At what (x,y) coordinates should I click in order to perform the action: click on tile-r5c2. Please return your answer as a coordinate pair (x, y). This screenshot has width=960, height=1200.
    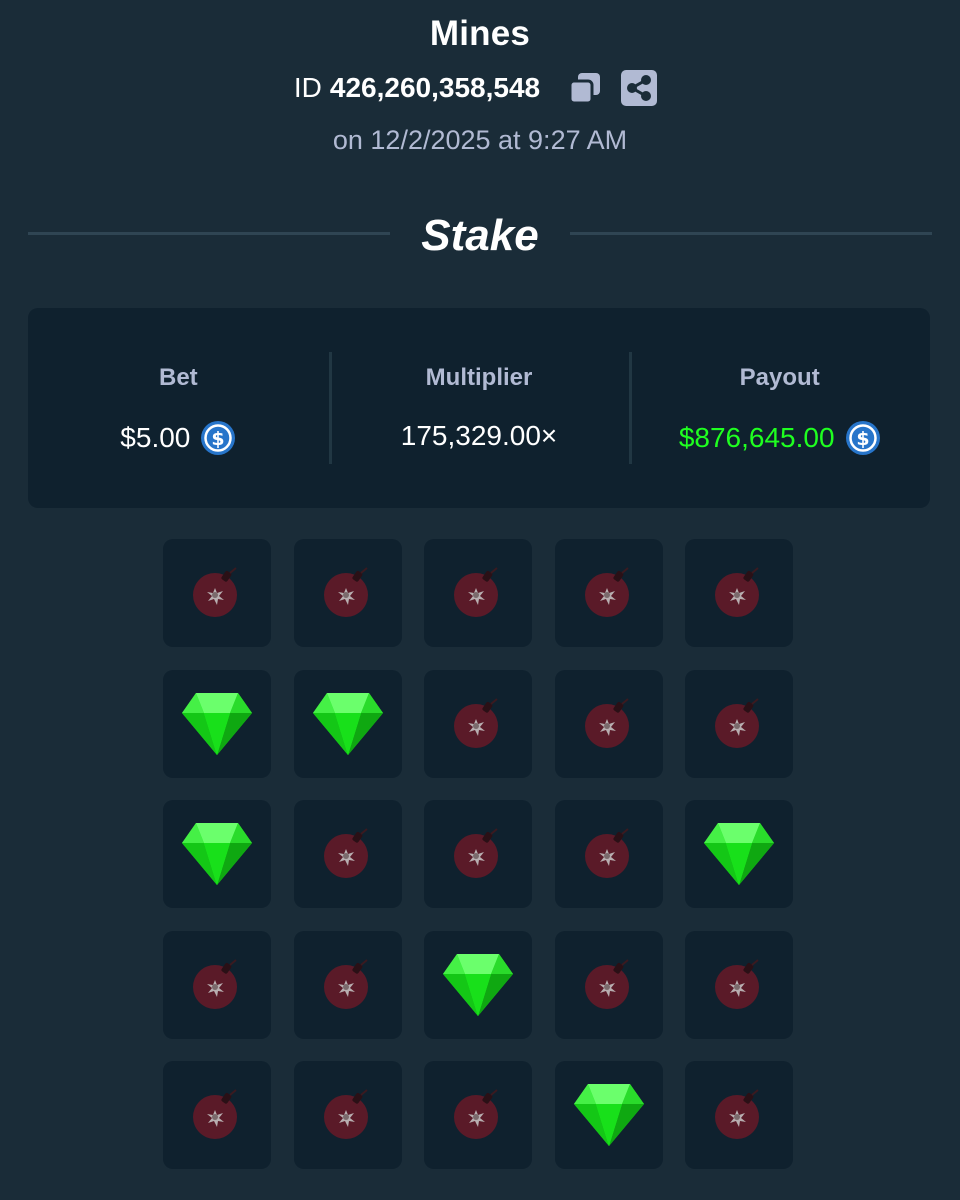
    Looking at the image, I should click on (347, 1115).